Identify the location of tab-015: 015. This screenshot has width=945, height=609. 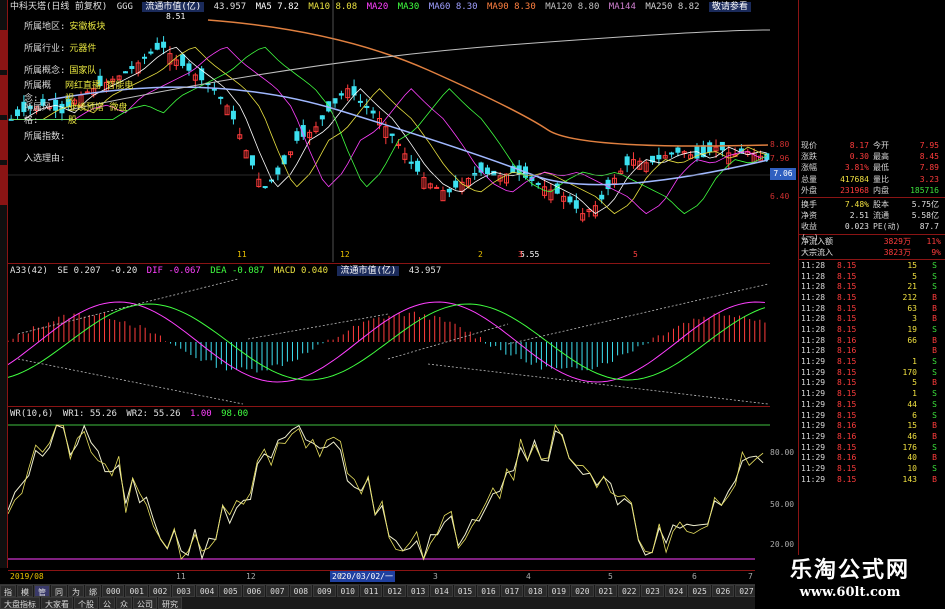
(465, 591).